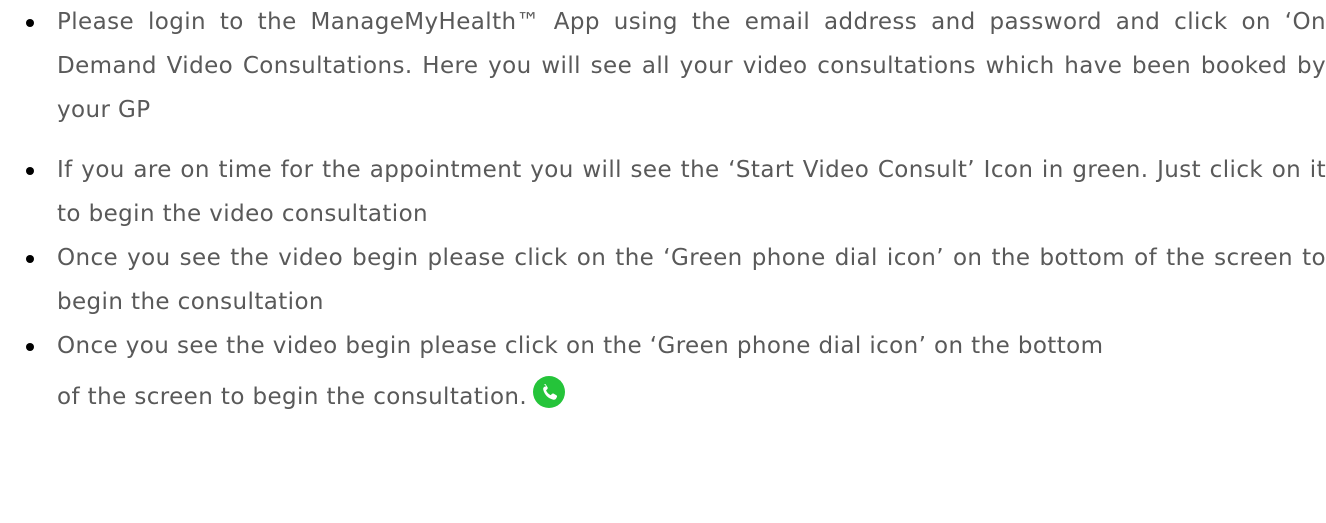  What do you see at coordinates (549, 390) in the screenshot?
I see `phone-dial-icon` at bounding box center [549, 390].